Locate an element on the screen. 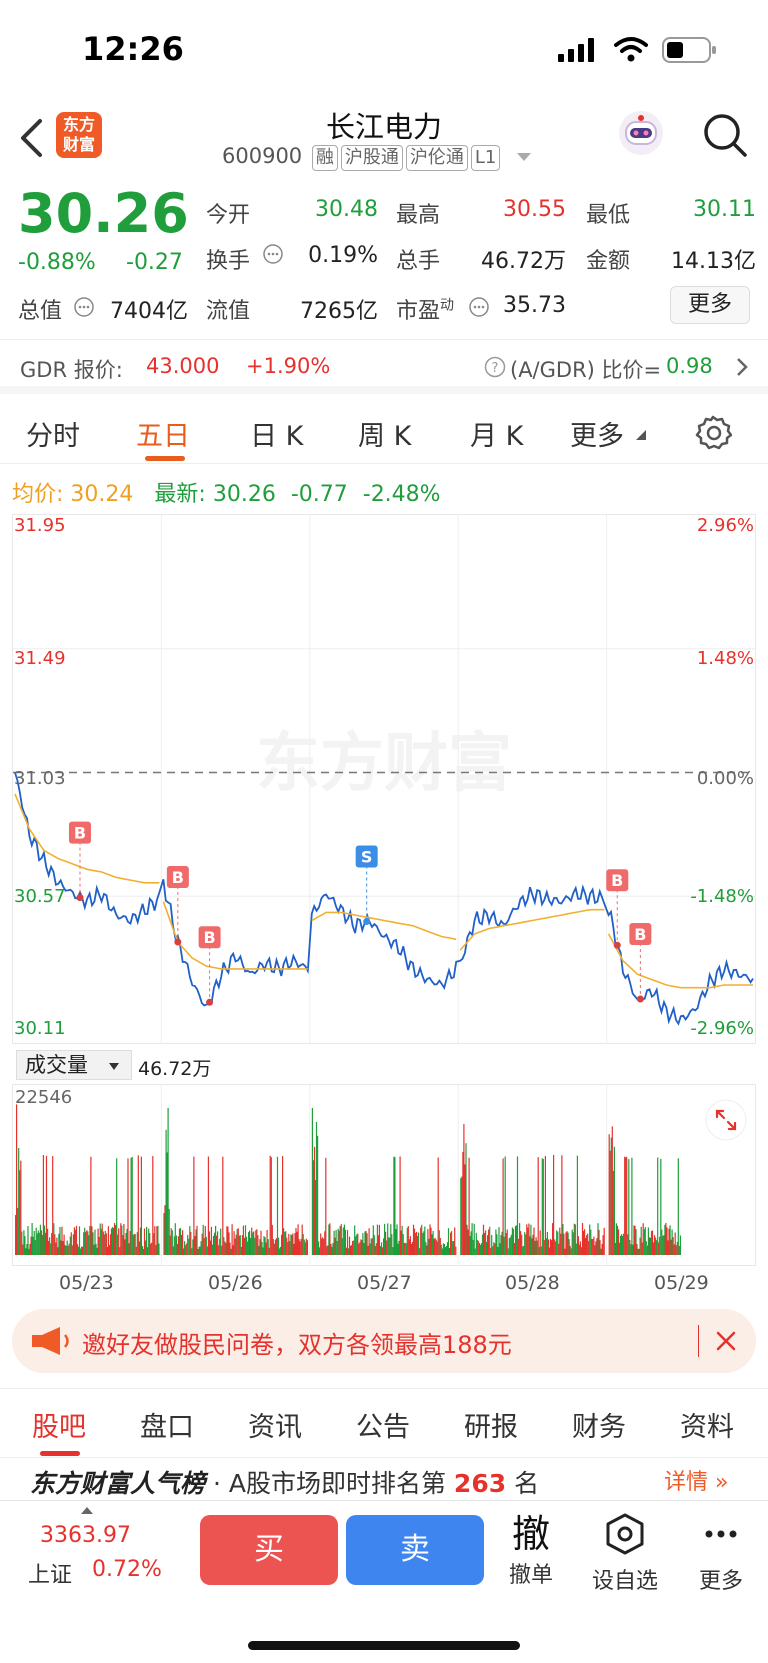 The width and height of the screenshot is (768, 1663). tab-finance: 财务 is located at coordinates (599, 1424).